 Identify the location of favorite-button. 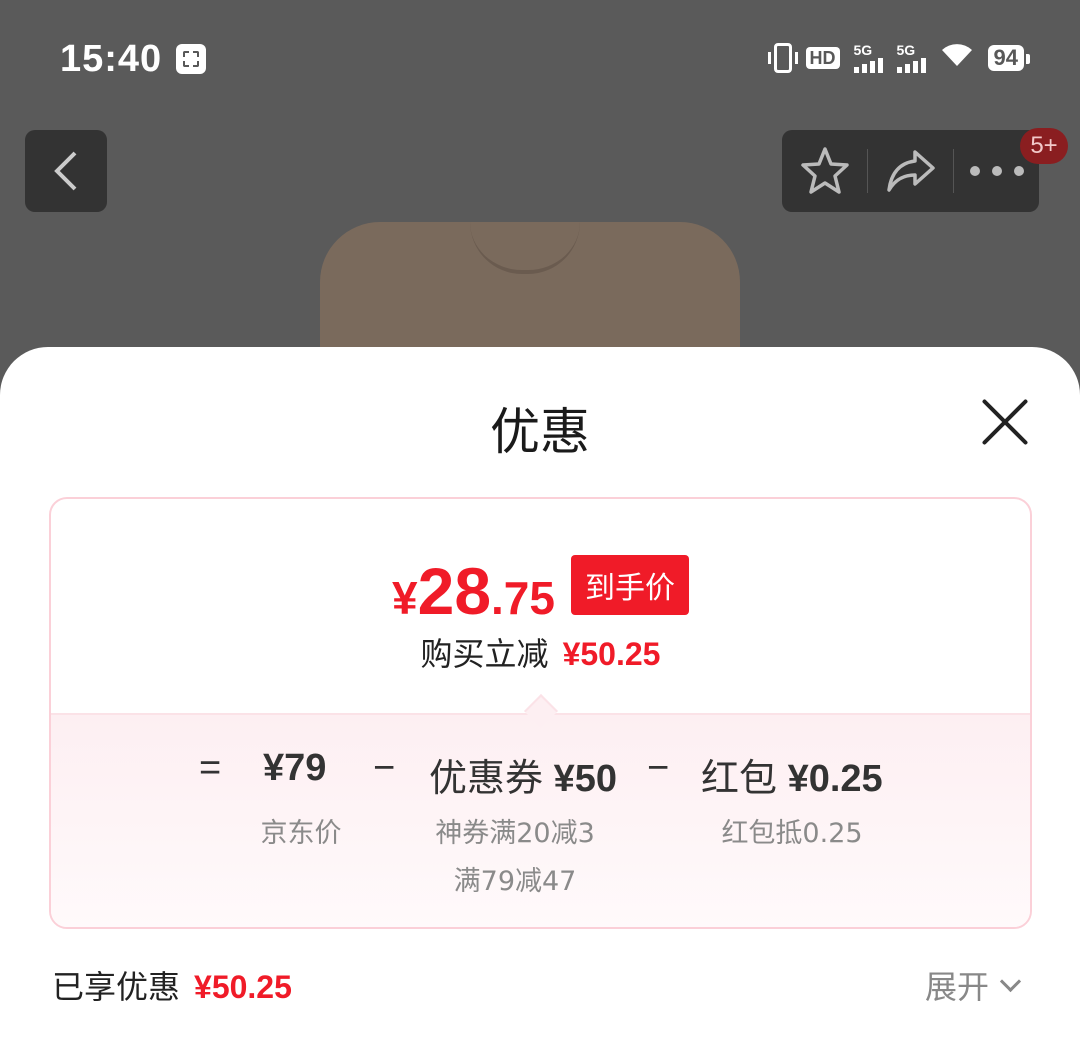
(824, 171).